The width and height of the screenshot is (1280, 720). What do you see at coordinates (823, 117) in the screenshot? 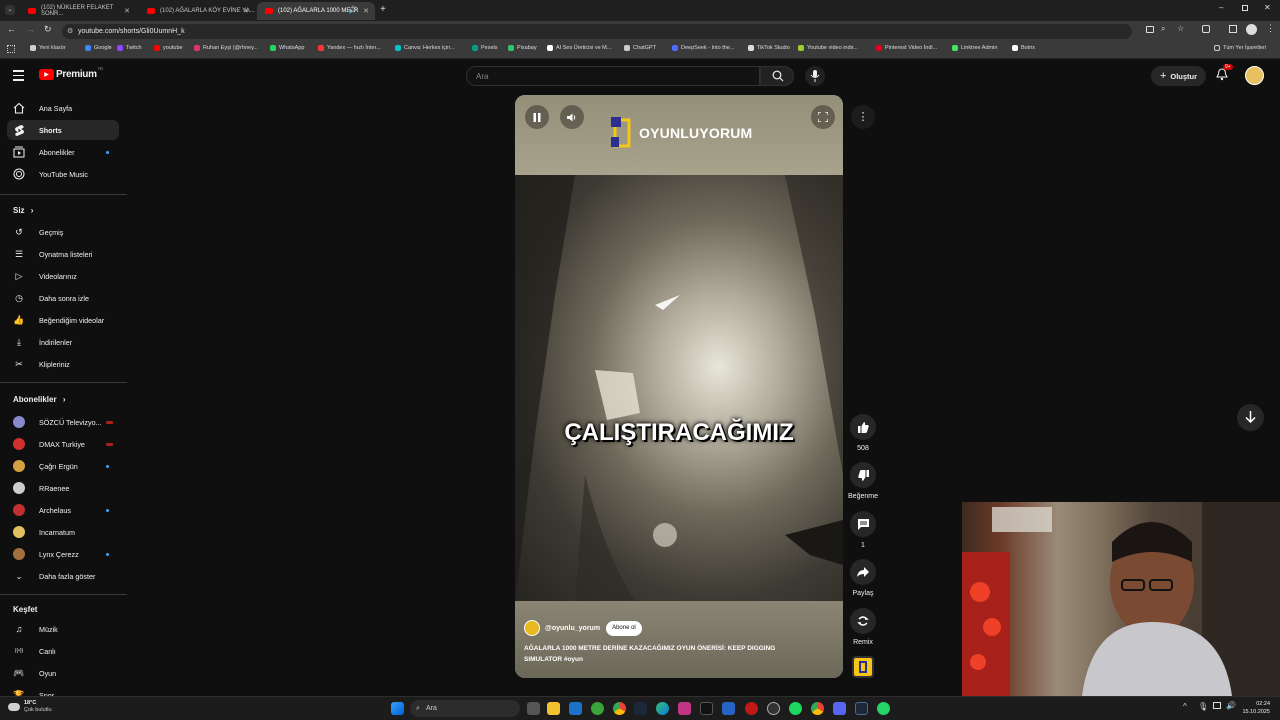
I see `fullscreen-button` at bounding box center [823, 117].